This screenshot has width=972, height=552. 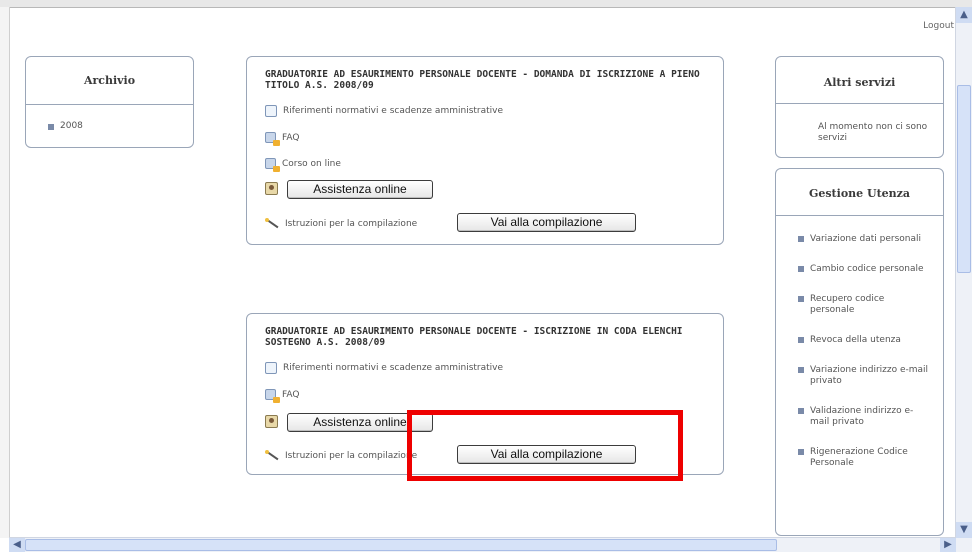 I want to click on archivio-title: Archivio, so click(x=109, y=80).